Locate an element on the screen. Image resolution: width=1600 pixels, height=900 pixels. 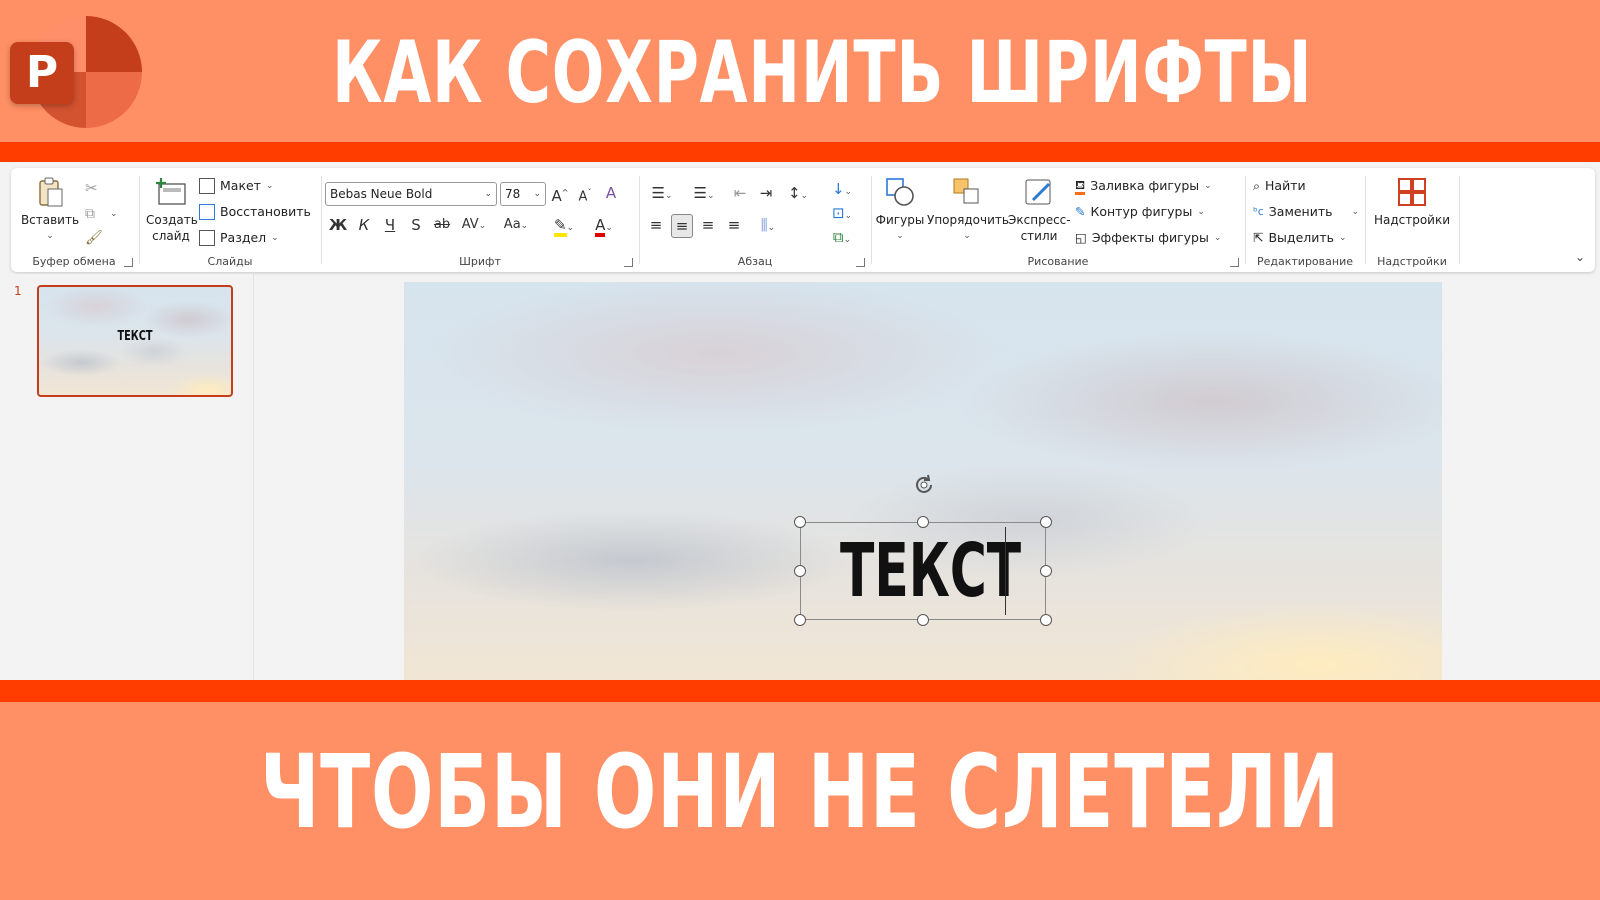
change-case-button: Aa⌄ is located at coordinates (516, 225).